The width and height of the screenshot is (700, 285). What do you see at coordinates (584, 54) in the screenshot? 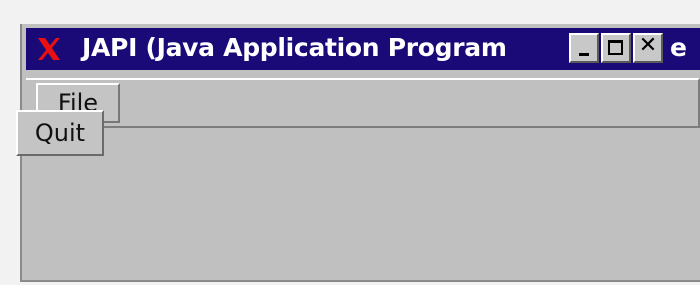
I see `minimize-icon` at bounding box center [584, 54].